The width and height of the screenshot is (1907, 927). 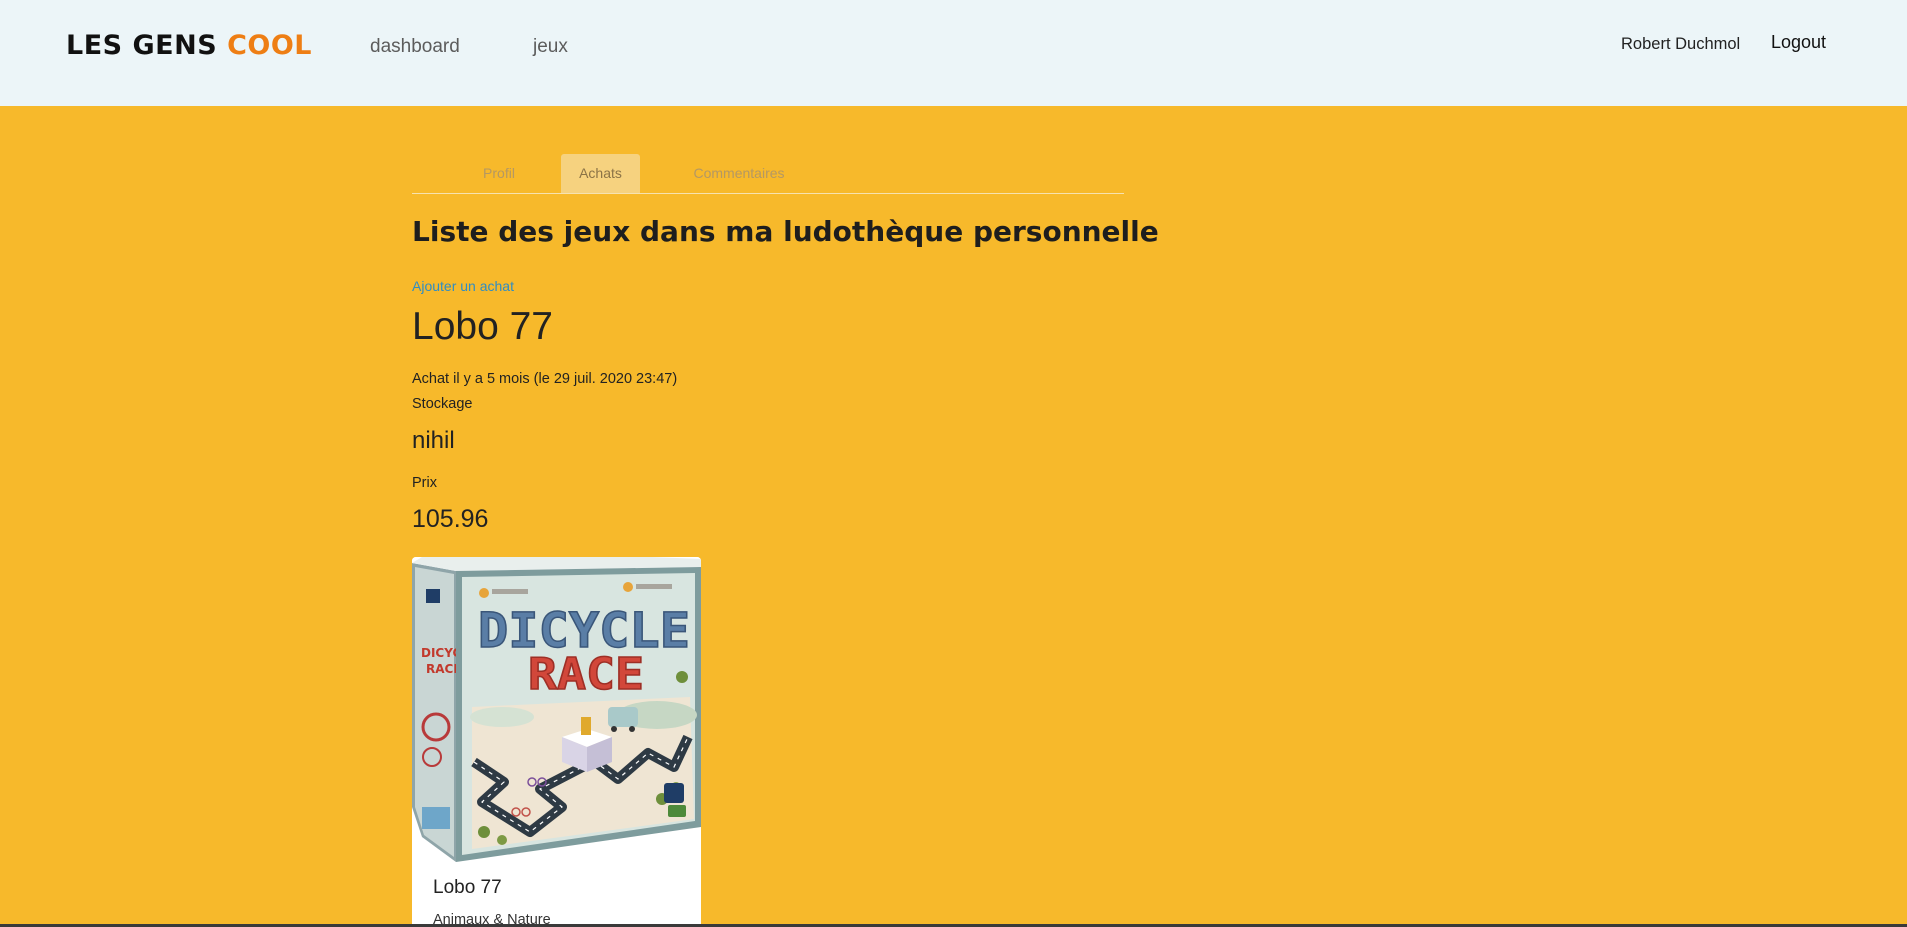 What do you see at coordinates (499, 173) in the screenshot?
I see `tab-profil: Profil` at bounding box center [499, 173].